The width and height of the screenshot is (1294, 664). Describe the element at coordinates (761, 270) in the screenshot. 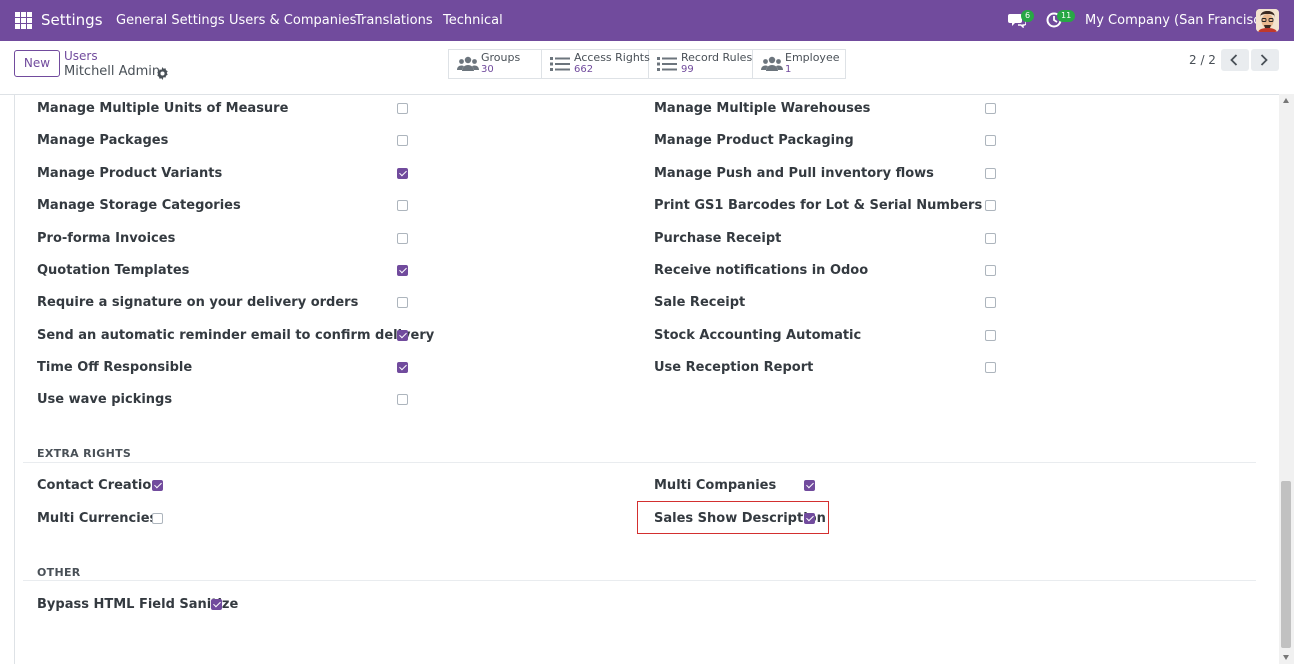

I see `right-label: Receive notifications in Odoo` at that location.